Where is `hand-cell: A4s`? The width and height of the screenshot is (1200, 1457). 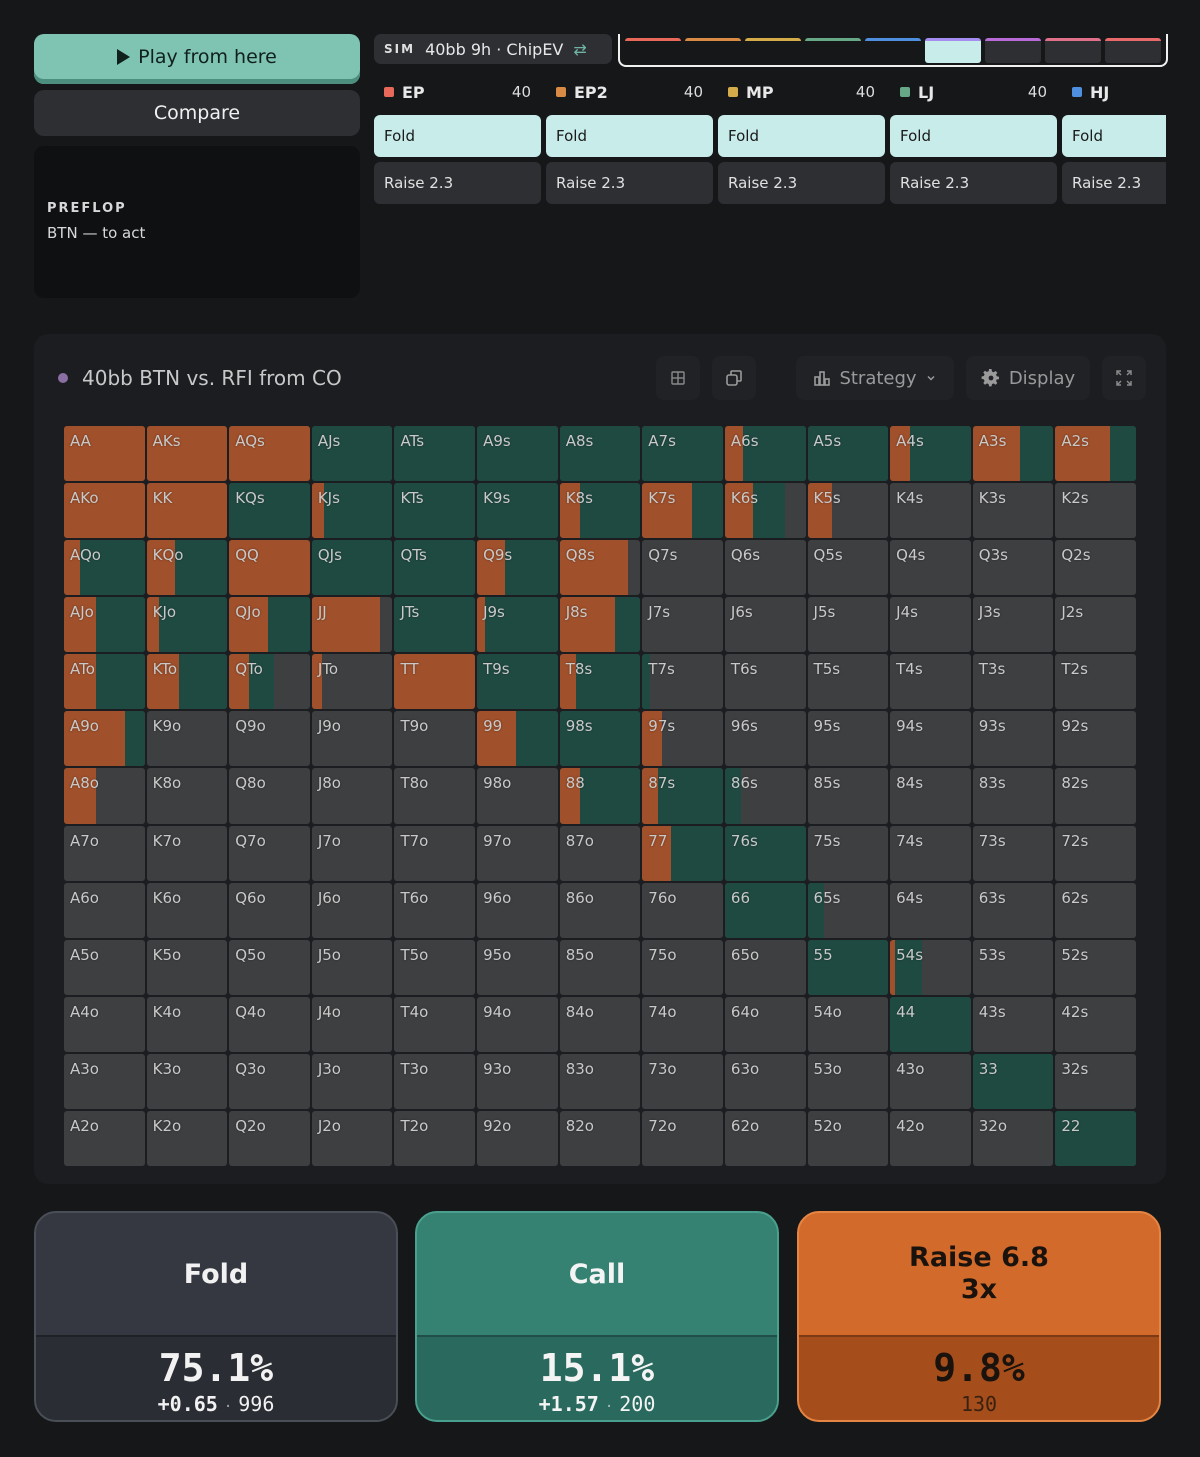 hand-cell: A4s is located at coordinates (930, 454).